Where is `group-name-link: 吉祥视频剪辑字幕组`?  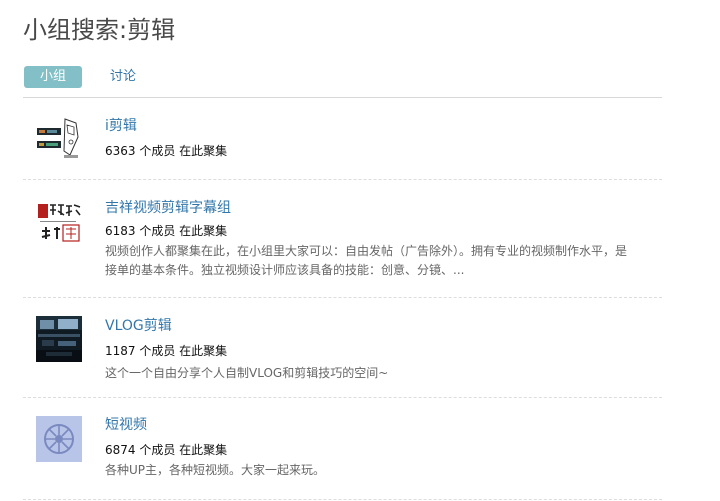 group-name-link: 吉祥视频剪辑字幕组 is located at coordinates (168, 208).